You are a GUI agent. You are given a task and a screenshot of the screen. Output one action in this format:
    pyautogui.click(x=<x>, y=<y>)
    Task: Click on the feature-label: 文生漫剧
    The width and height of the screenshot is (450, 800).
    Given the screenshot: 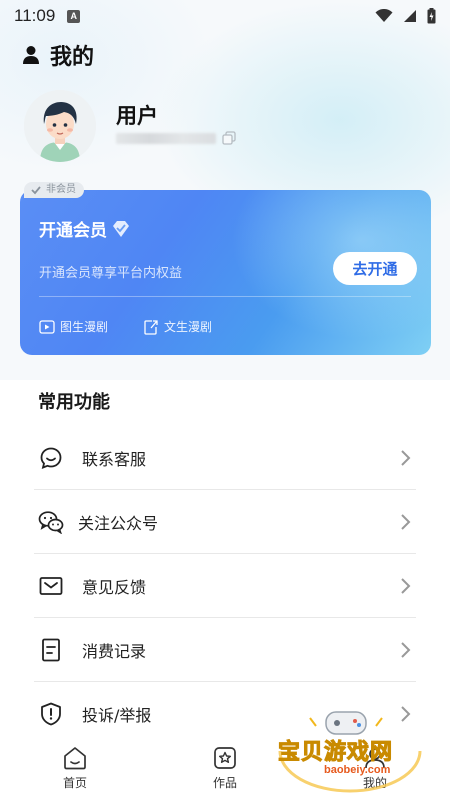 What is the action you would take?
    pyautogui.click(x=188, y=327)
    